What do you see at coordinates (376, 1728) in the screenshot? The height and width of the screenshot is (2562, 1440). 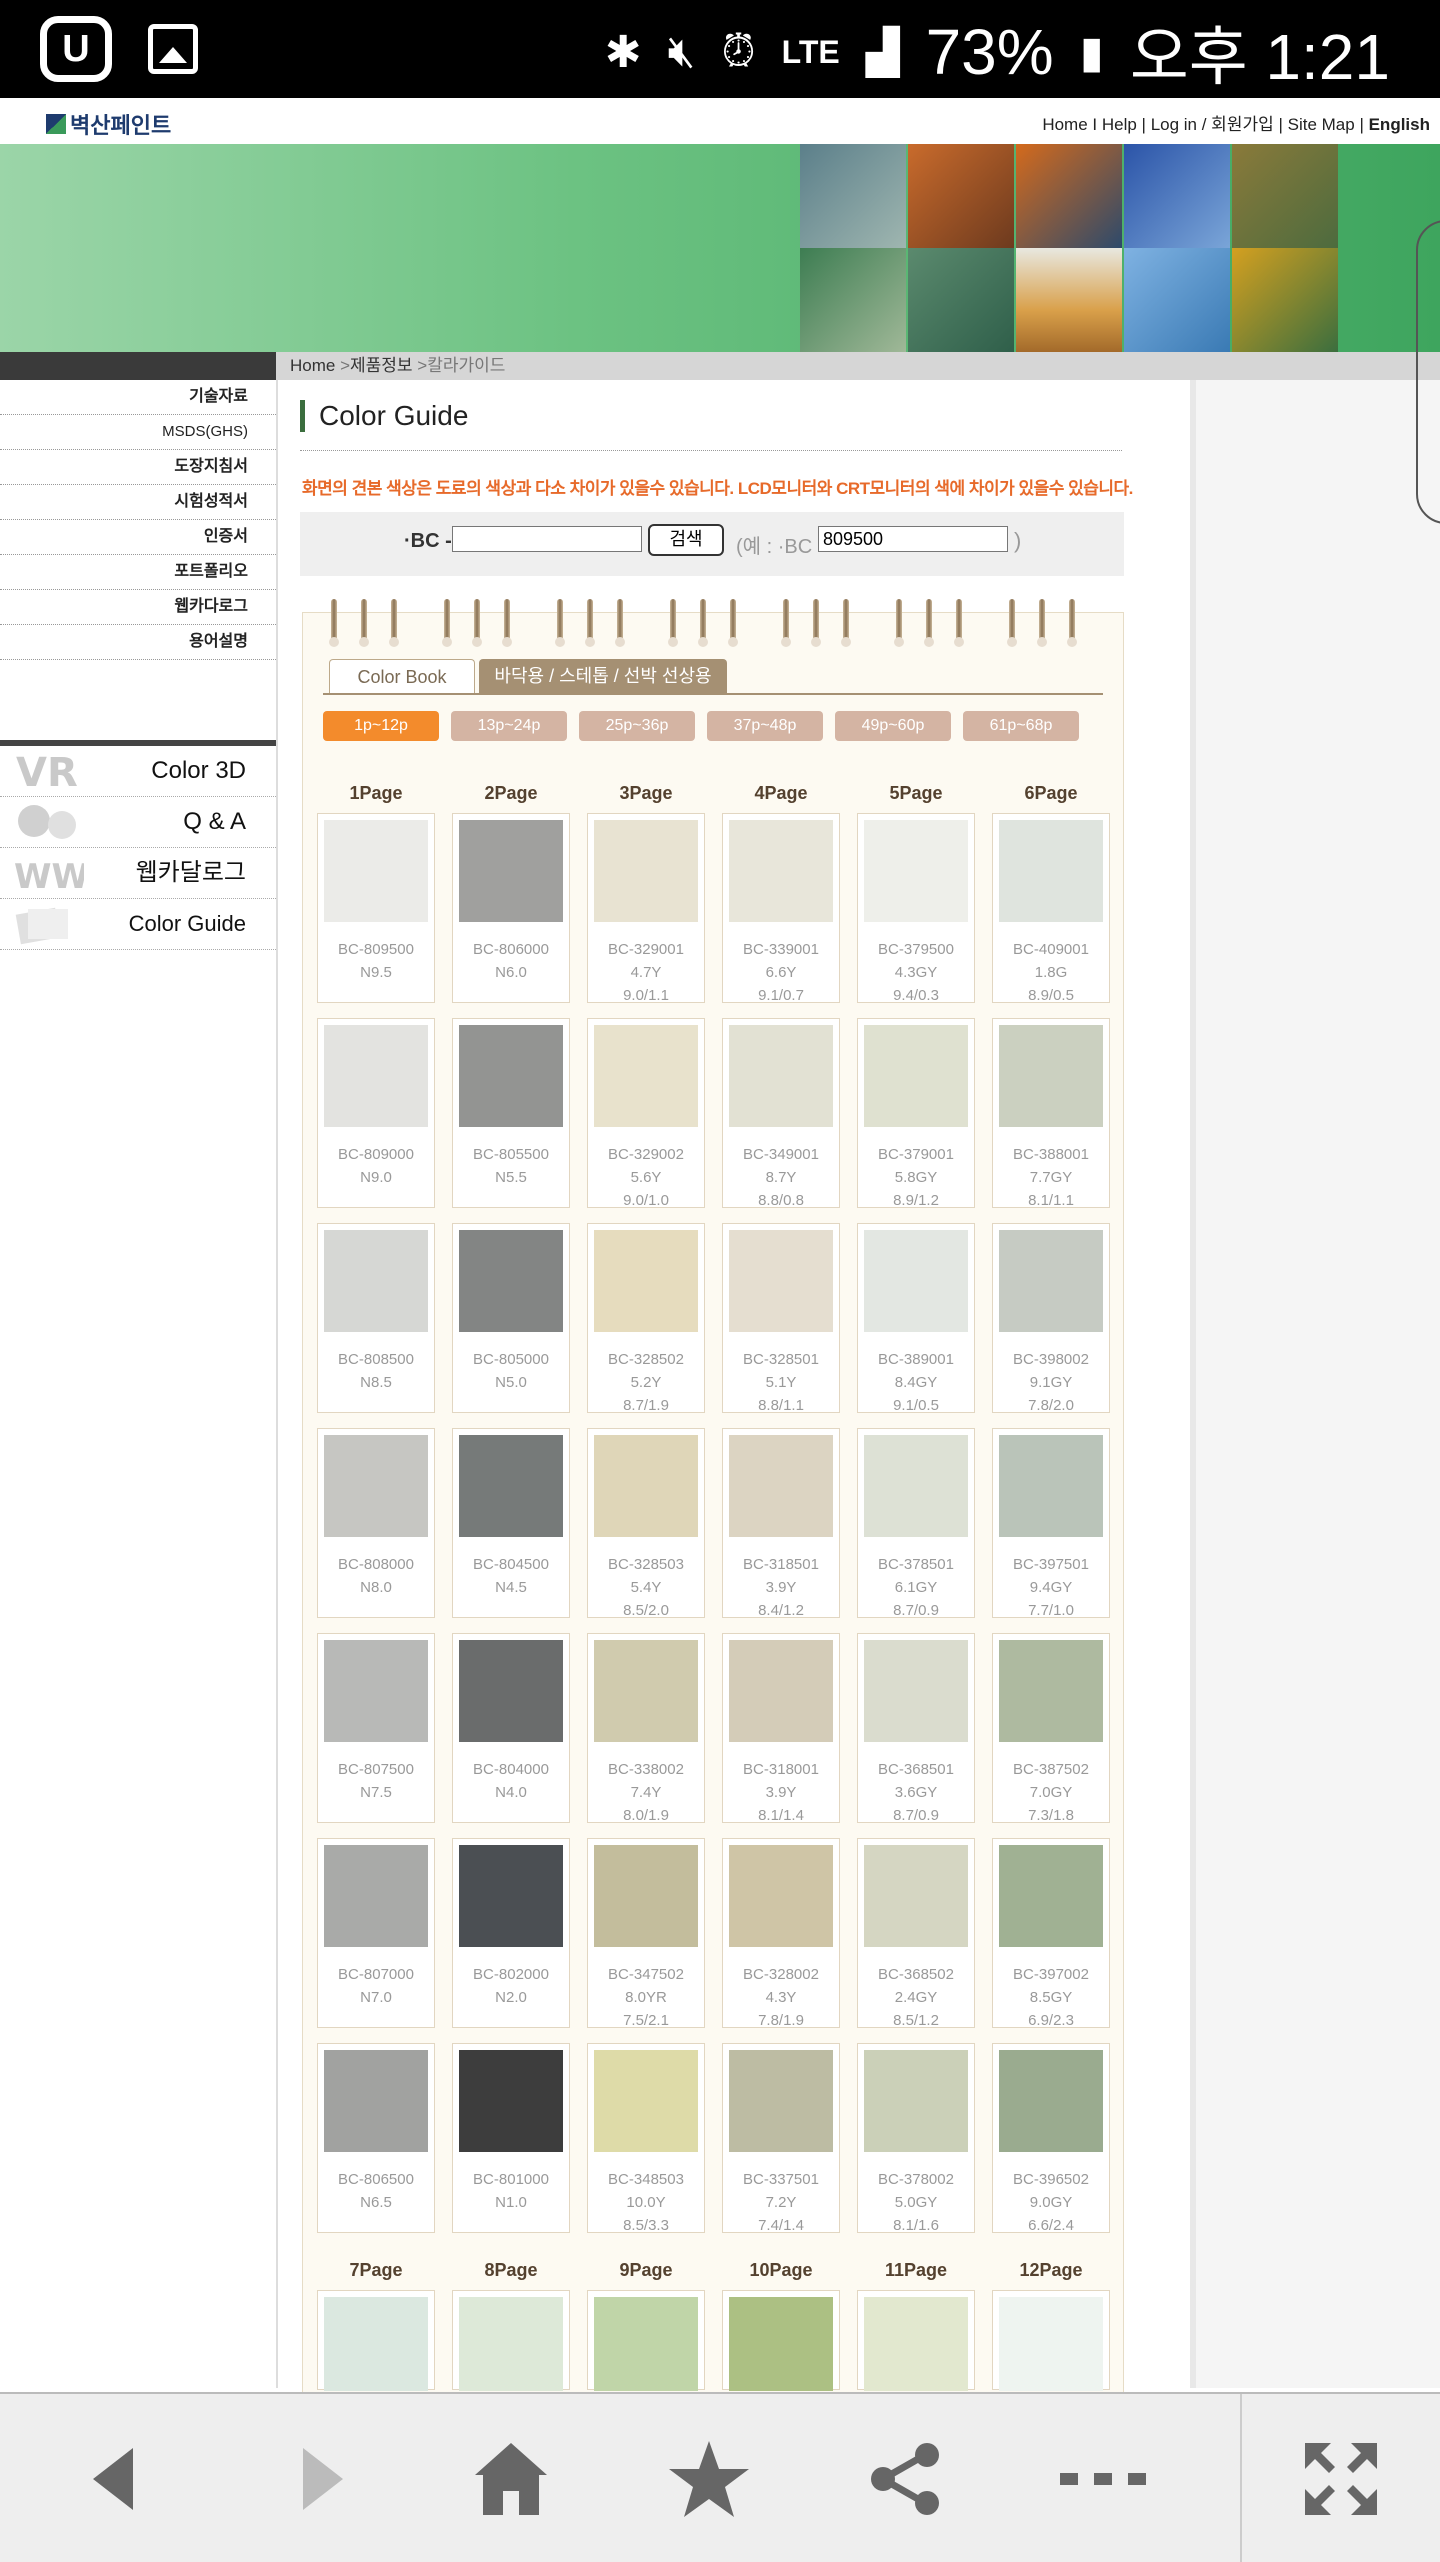 I see `color-swatch: BC-807500 N7.5` at bounding box center [376, 1728].